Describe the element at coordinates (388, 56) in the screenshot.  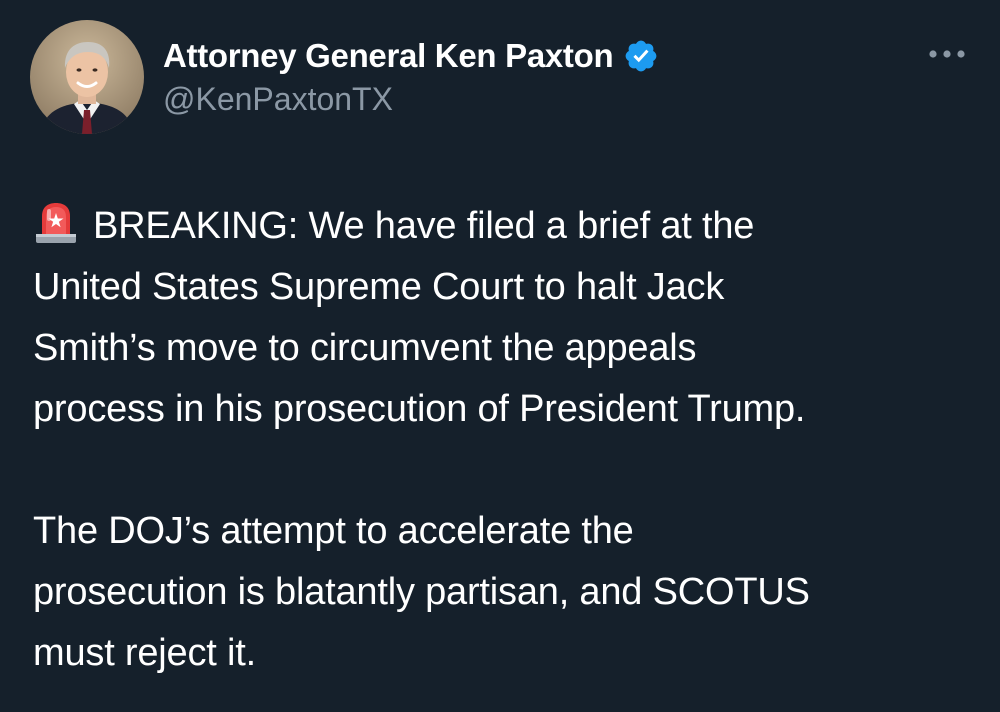
I see `display-name: Attorney General Ken Paxton` at that location.